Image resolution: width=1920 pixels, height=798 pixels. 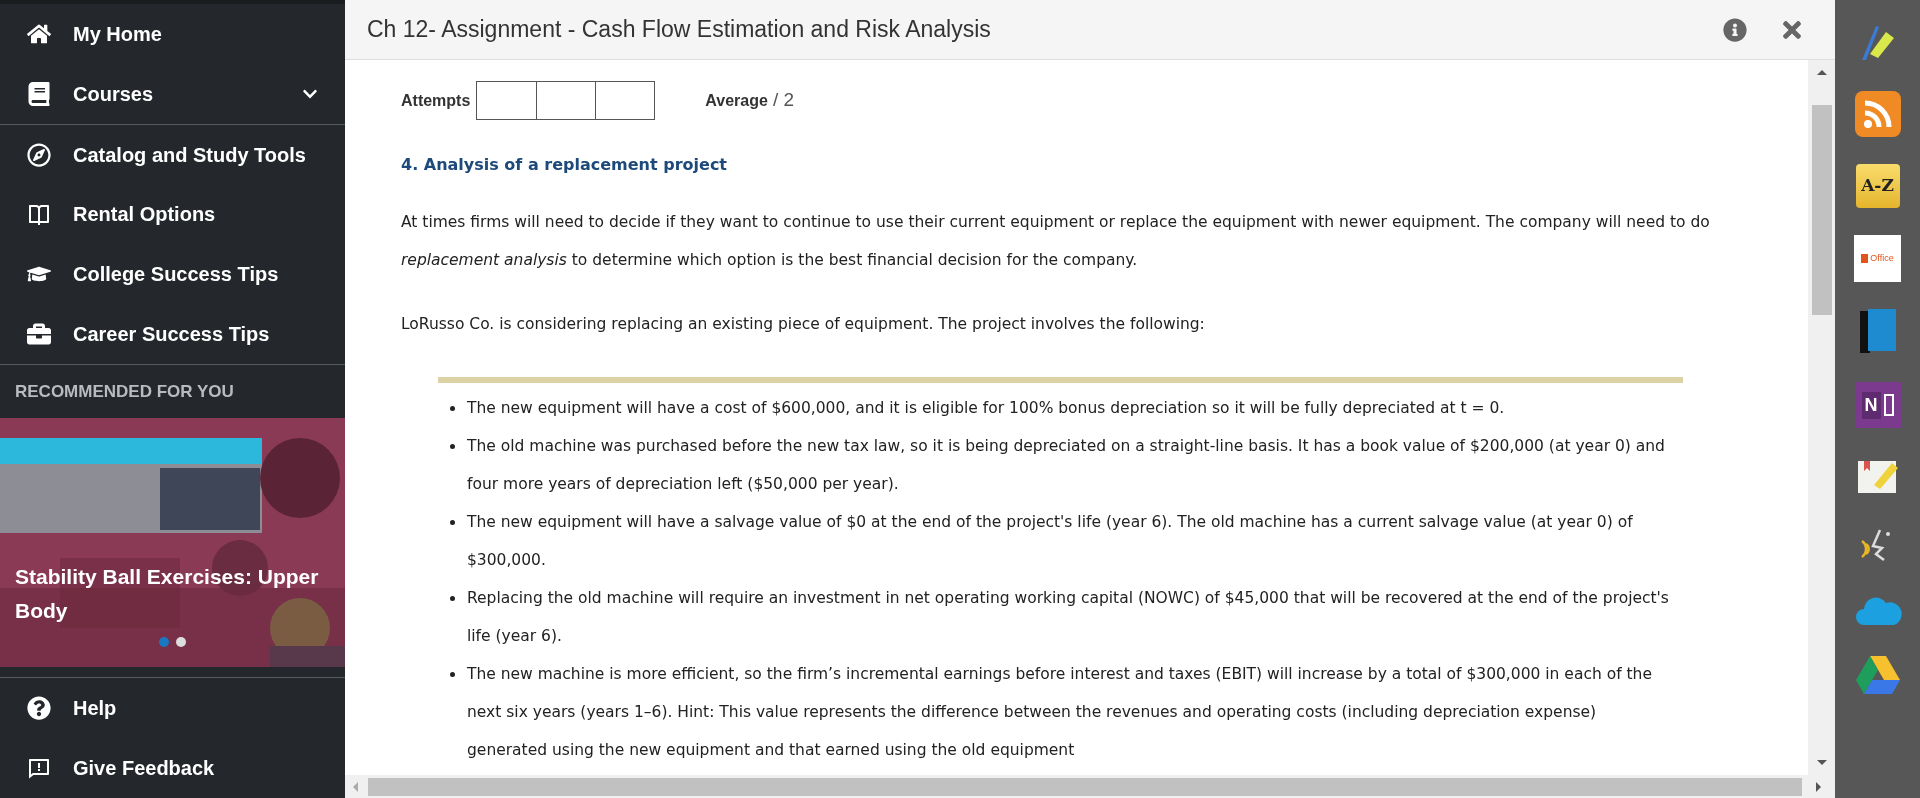 I want to click on feedback-icon, so click(x=39, y=768).